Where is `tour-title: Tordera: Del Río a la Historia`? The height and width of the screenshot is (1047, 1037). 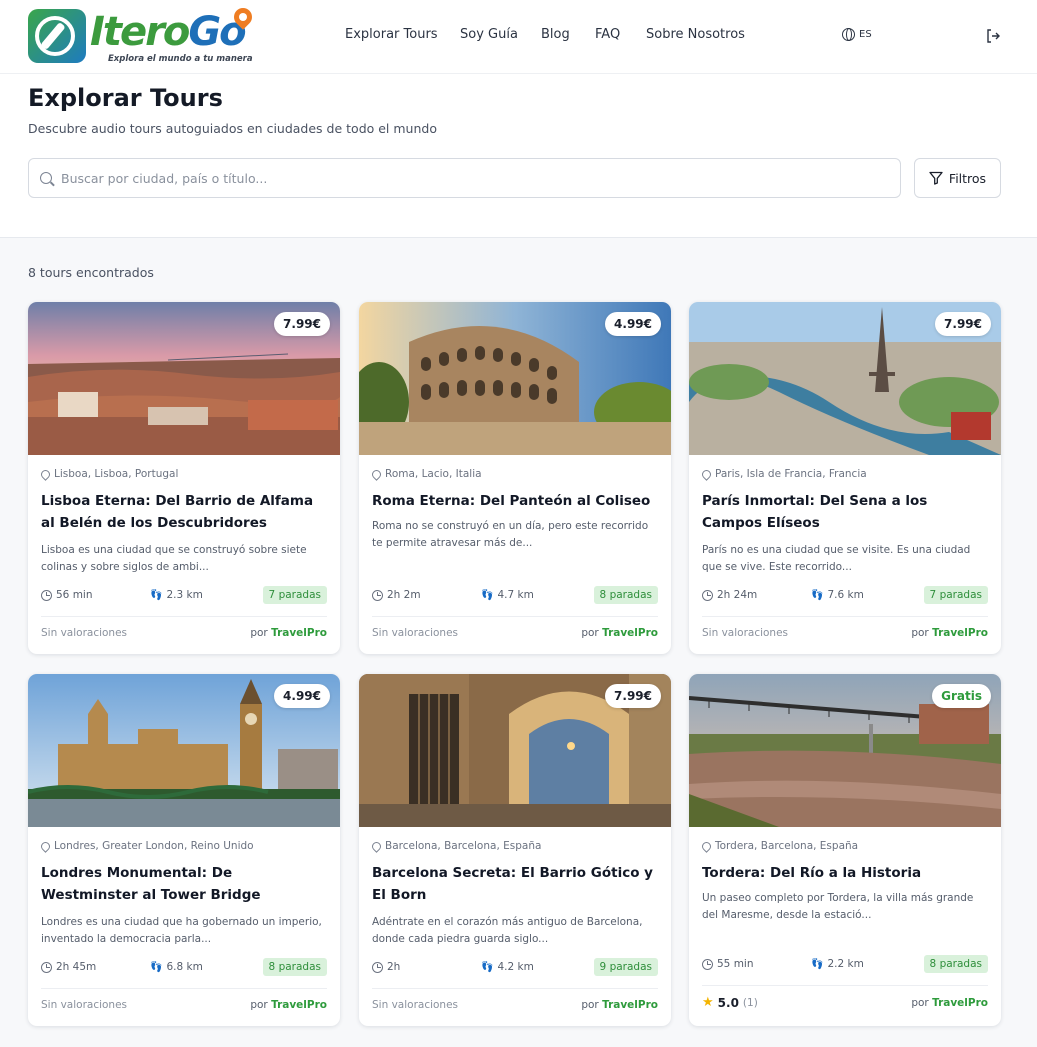
tour-title: Tordera: Del Río a la Historia is located at coordinates (847, 873).